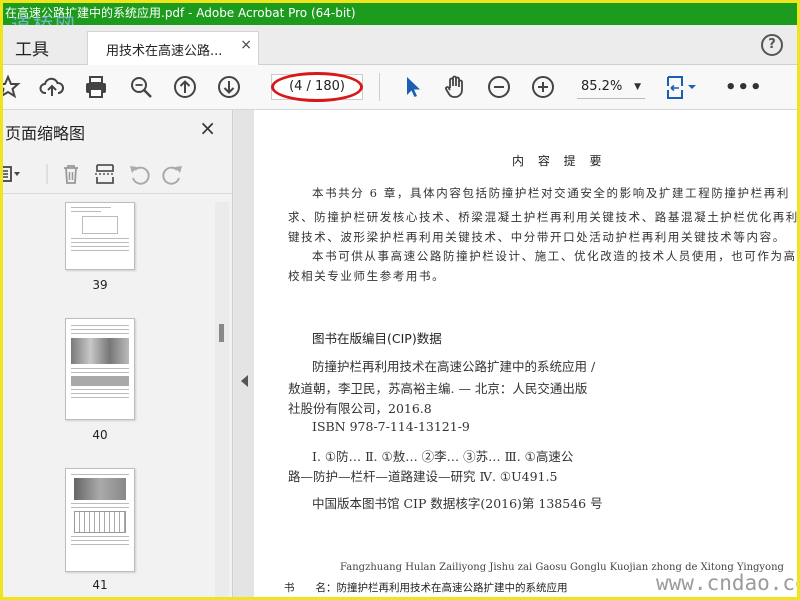 The width and height of the screenshot is (800, 600). Describe the element at coordinates (229, 87) in the screenshot. I see `next-page-icon` at that location.